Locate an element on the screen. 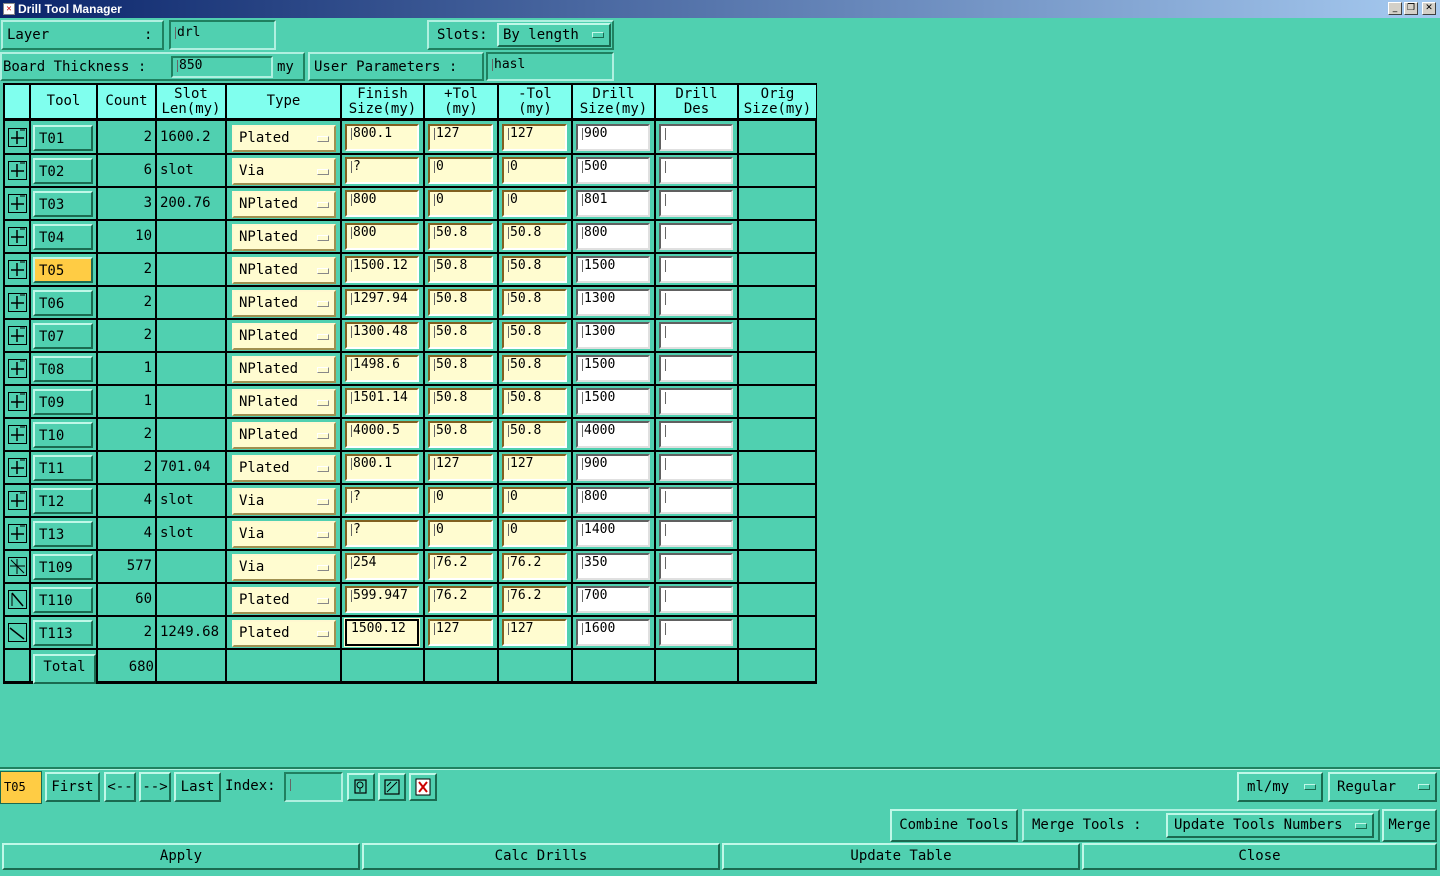  finish-size-input: 1297.94 is located at coordinates (382, 302).